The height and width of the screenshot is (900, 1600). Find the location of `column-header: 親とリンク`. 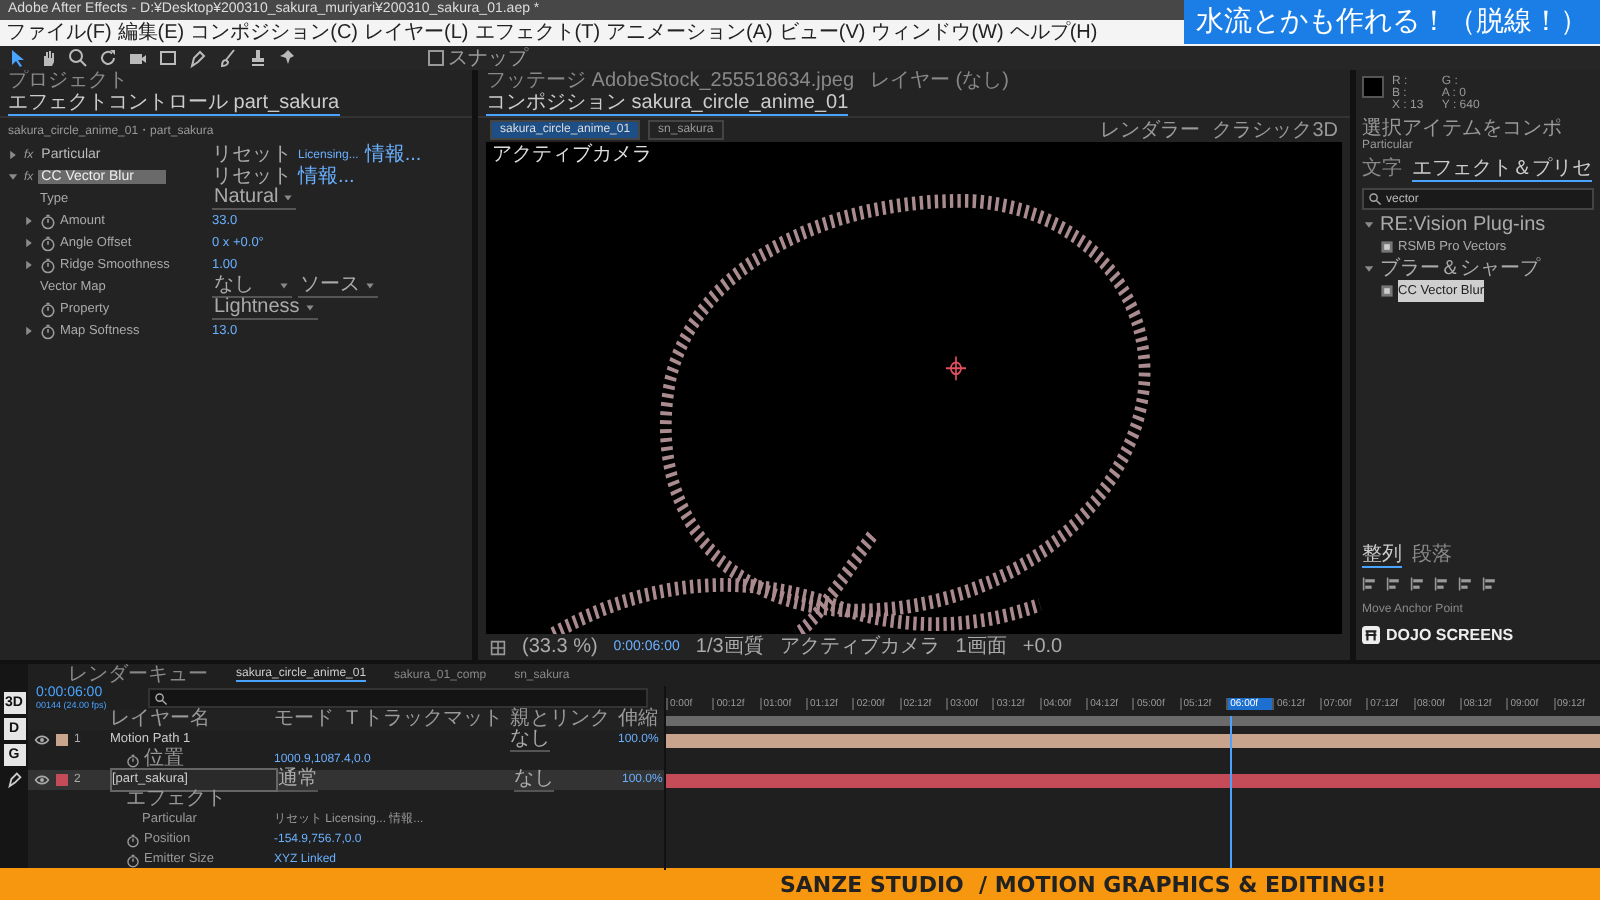

column-header: 親とリンク is located at coordinates (564, 720).